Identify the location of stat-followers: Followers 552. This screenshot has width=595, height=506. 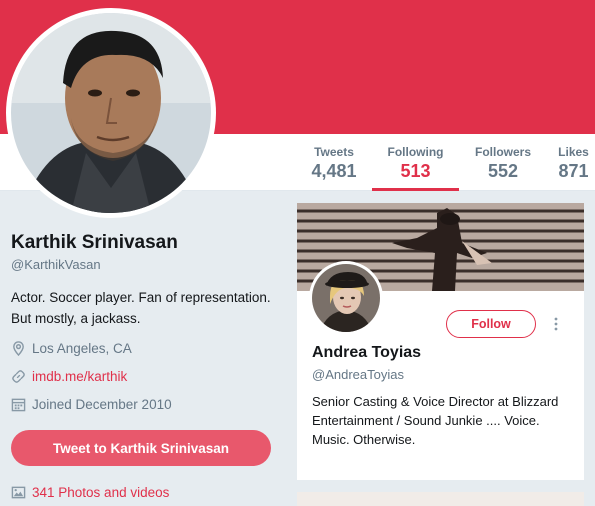
(503, 162).